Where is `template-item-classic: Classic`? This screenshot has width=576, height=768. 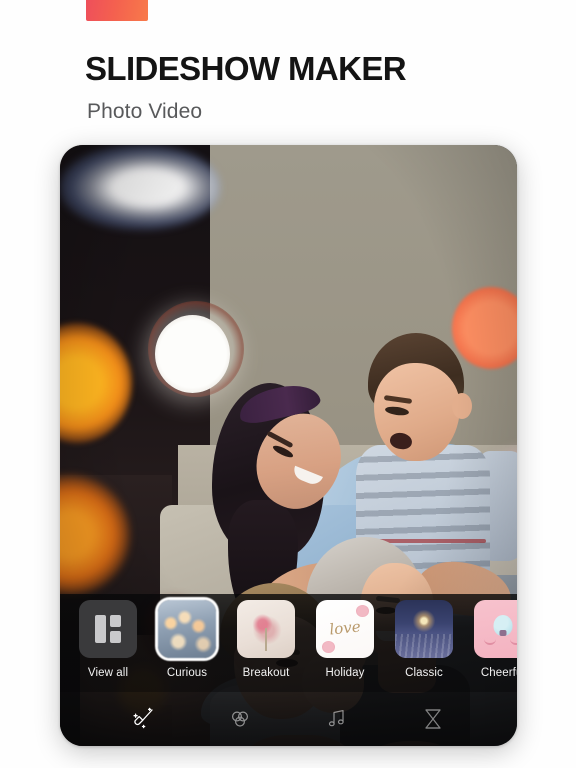
template-item-classic: Classic is located at coordinates (424, 639).